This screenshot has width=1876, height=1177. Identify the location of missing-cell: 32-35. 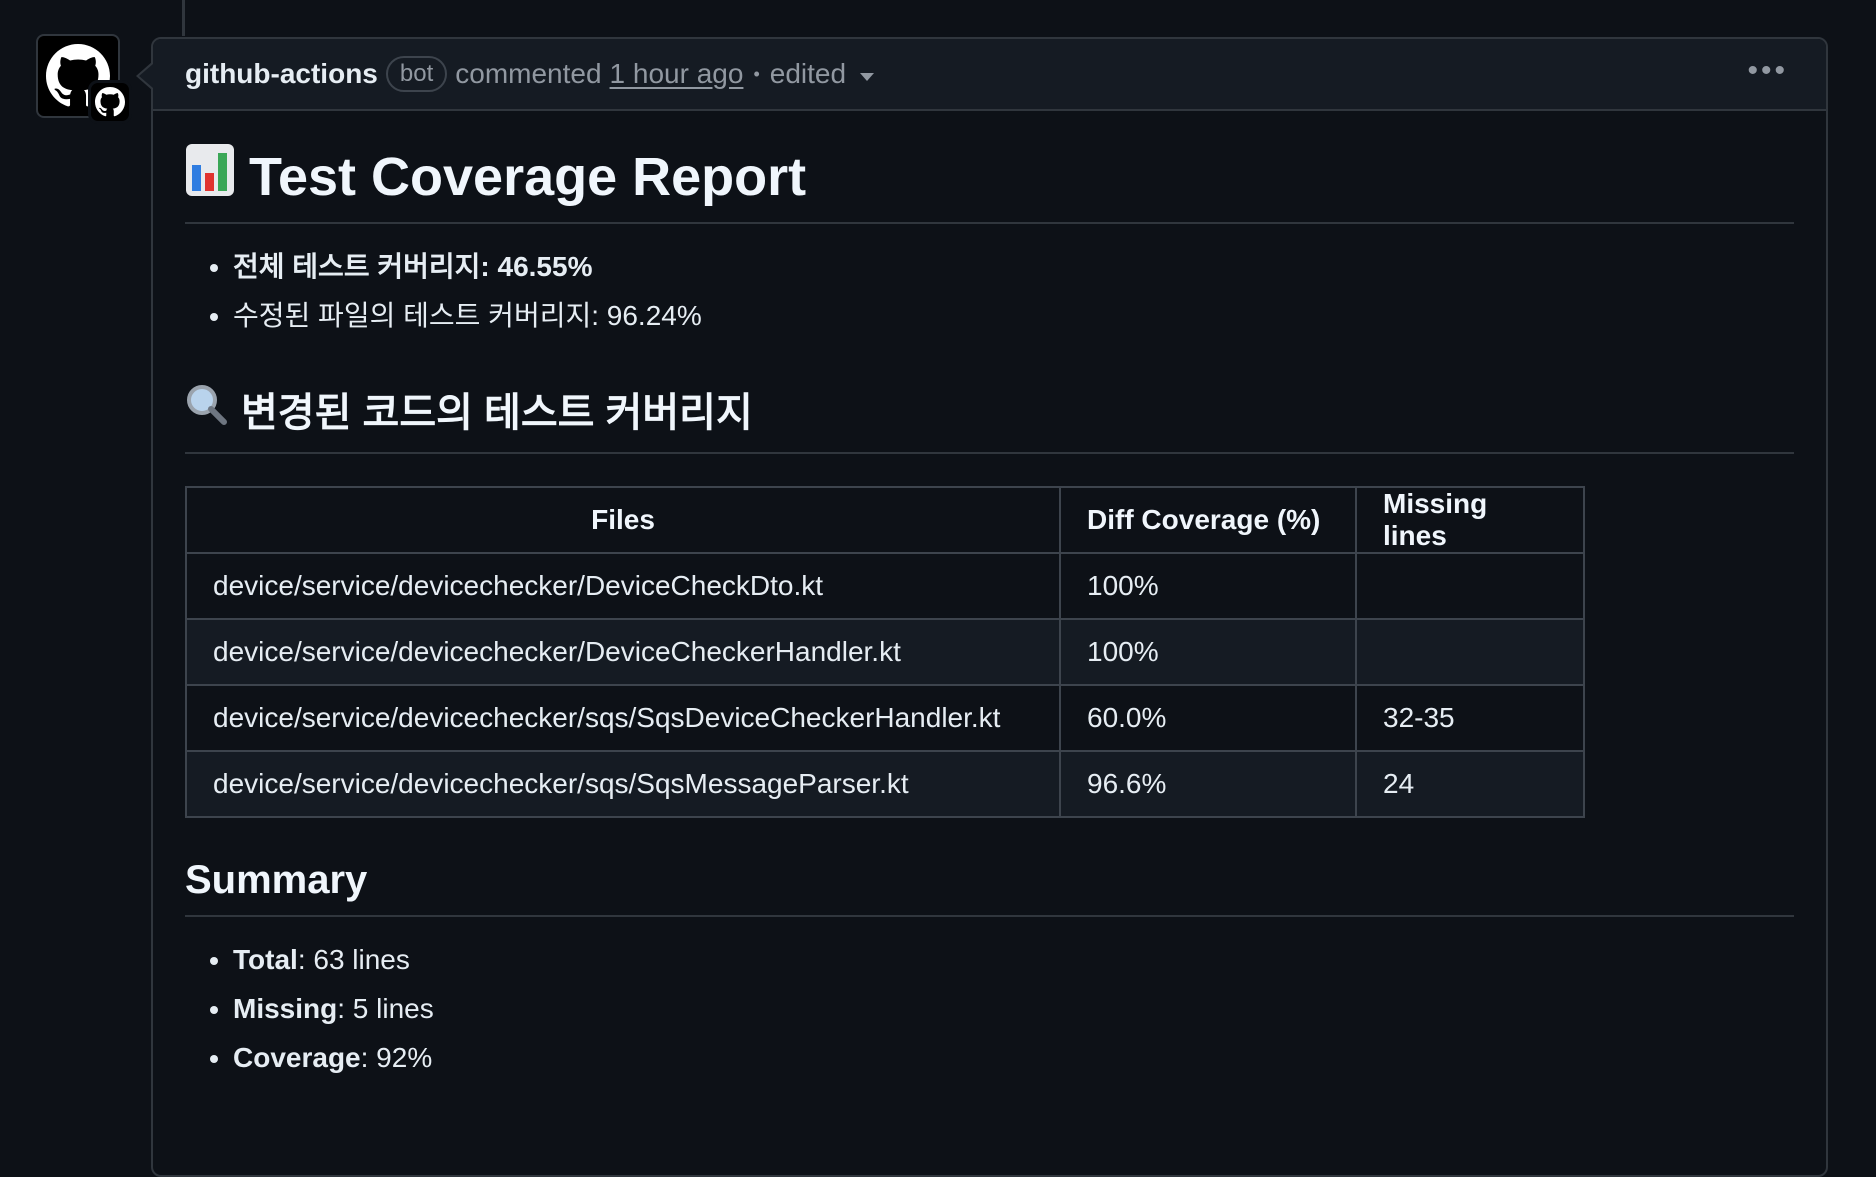
(1470, 718).